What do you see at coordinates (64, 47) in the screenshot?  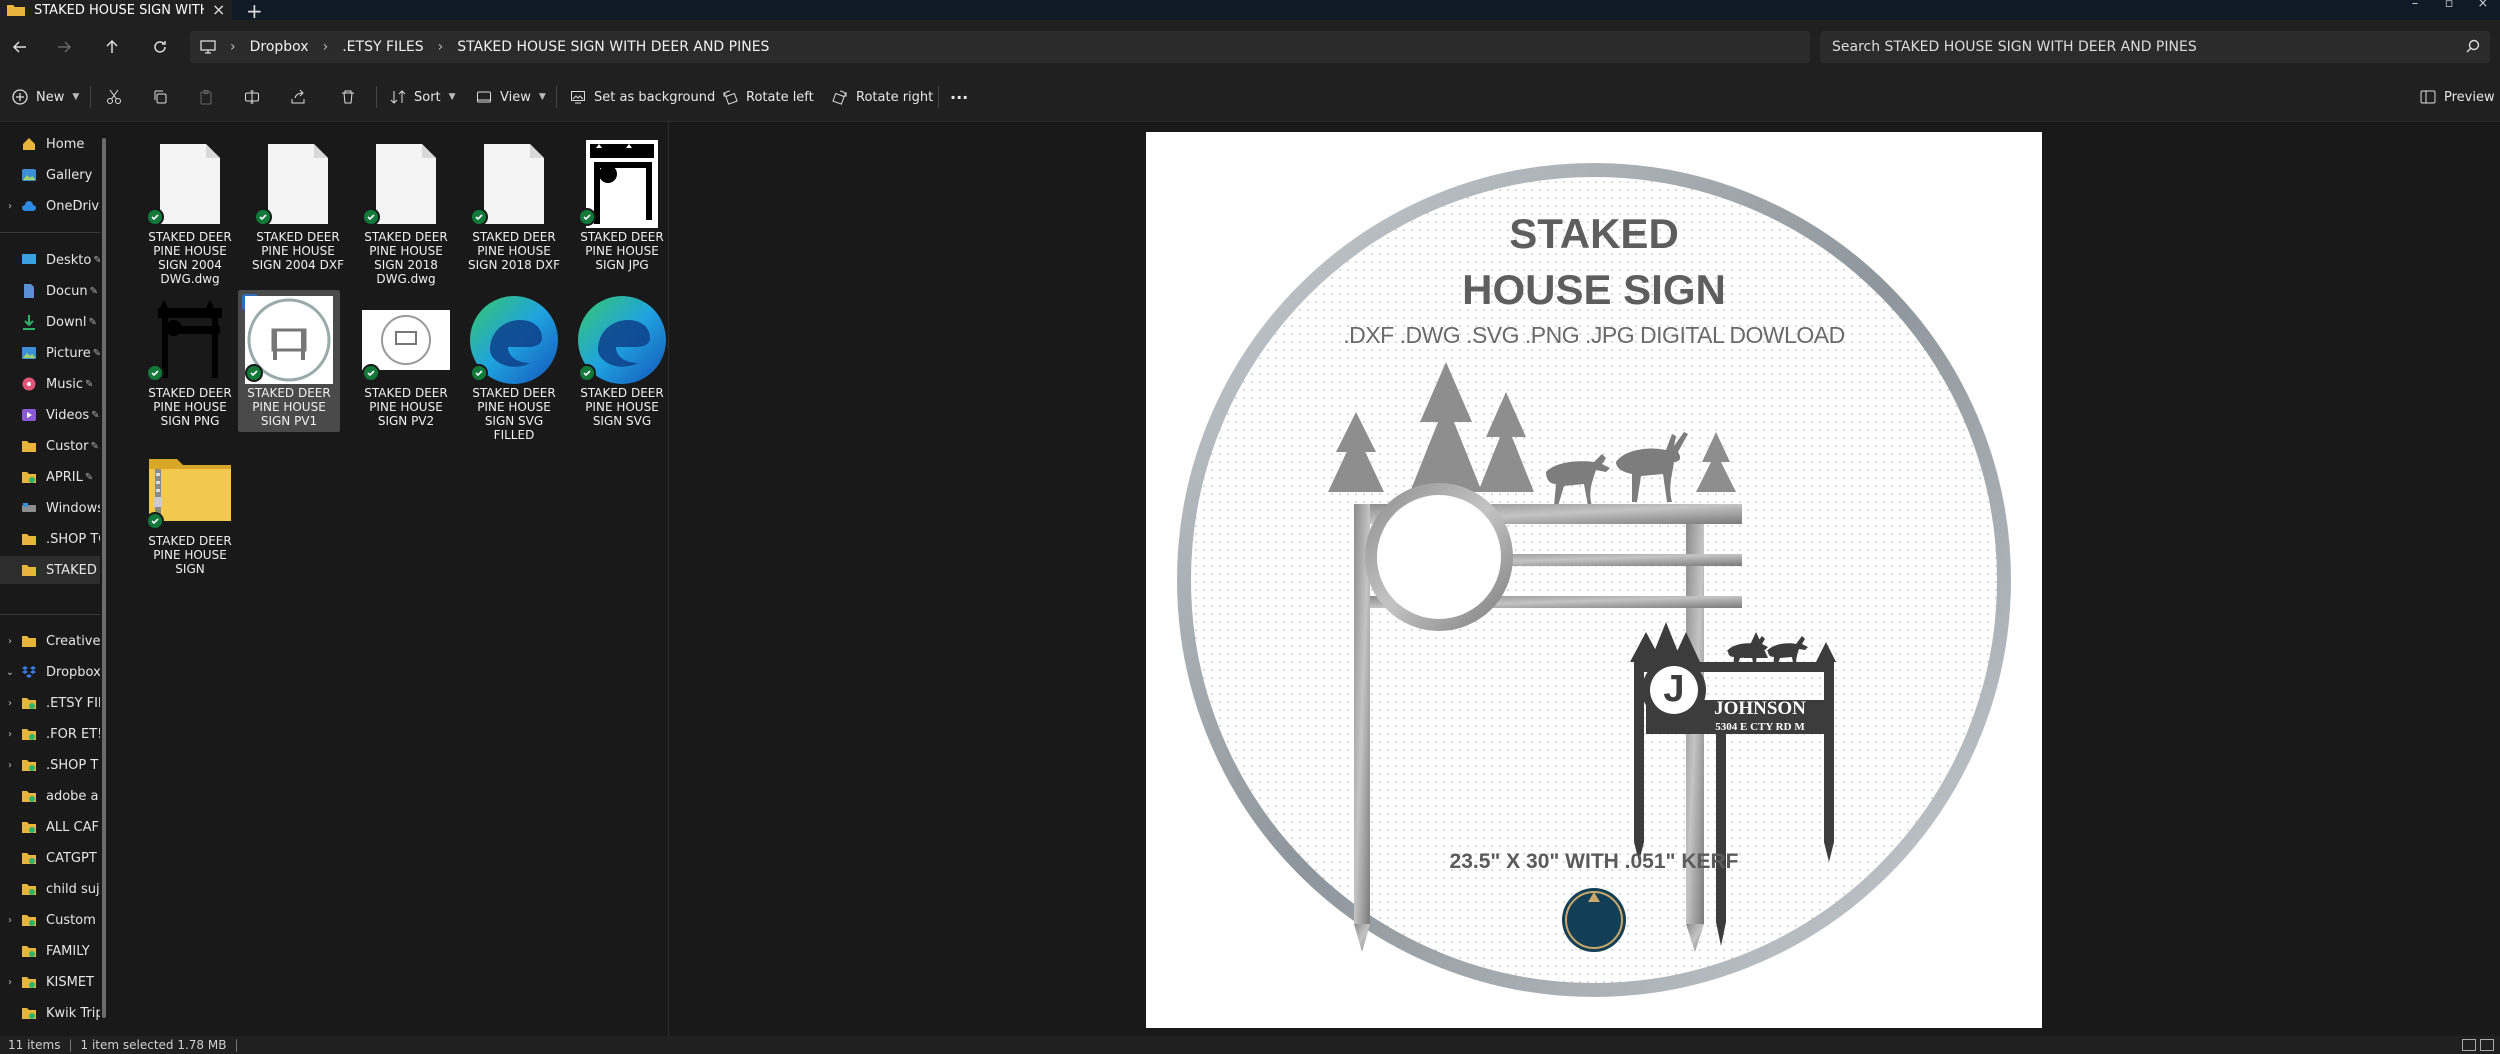 I see `forward-button` at bounding box center [64, 47].